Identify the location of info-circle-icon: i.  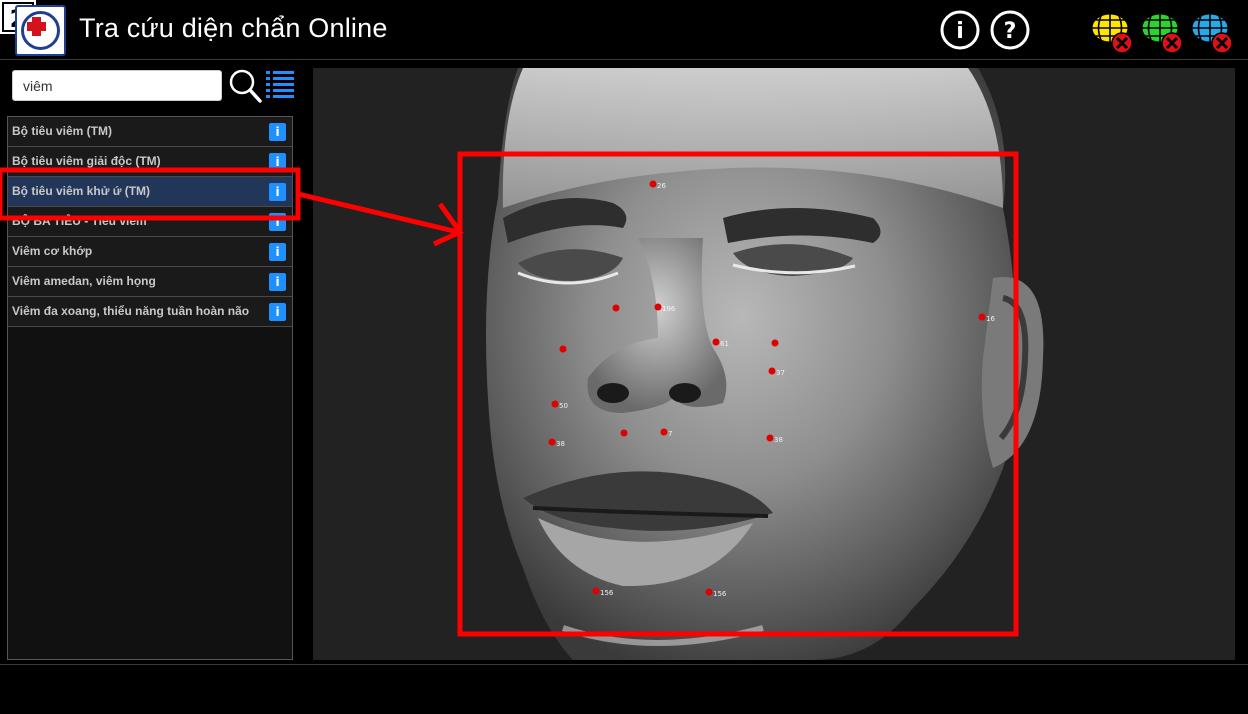
(960, 30).